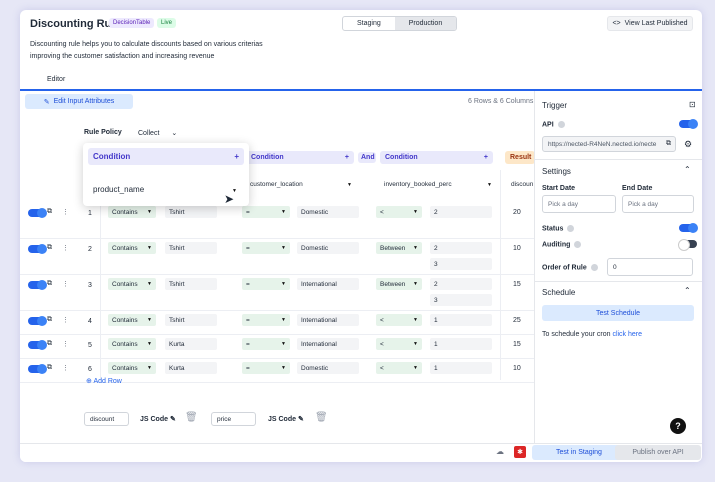 The height and width of the screenshot is (482, 715). Describe the element at coordinates (637, 188) in the screenshot. I see `end-date-label: End Date` at that location.